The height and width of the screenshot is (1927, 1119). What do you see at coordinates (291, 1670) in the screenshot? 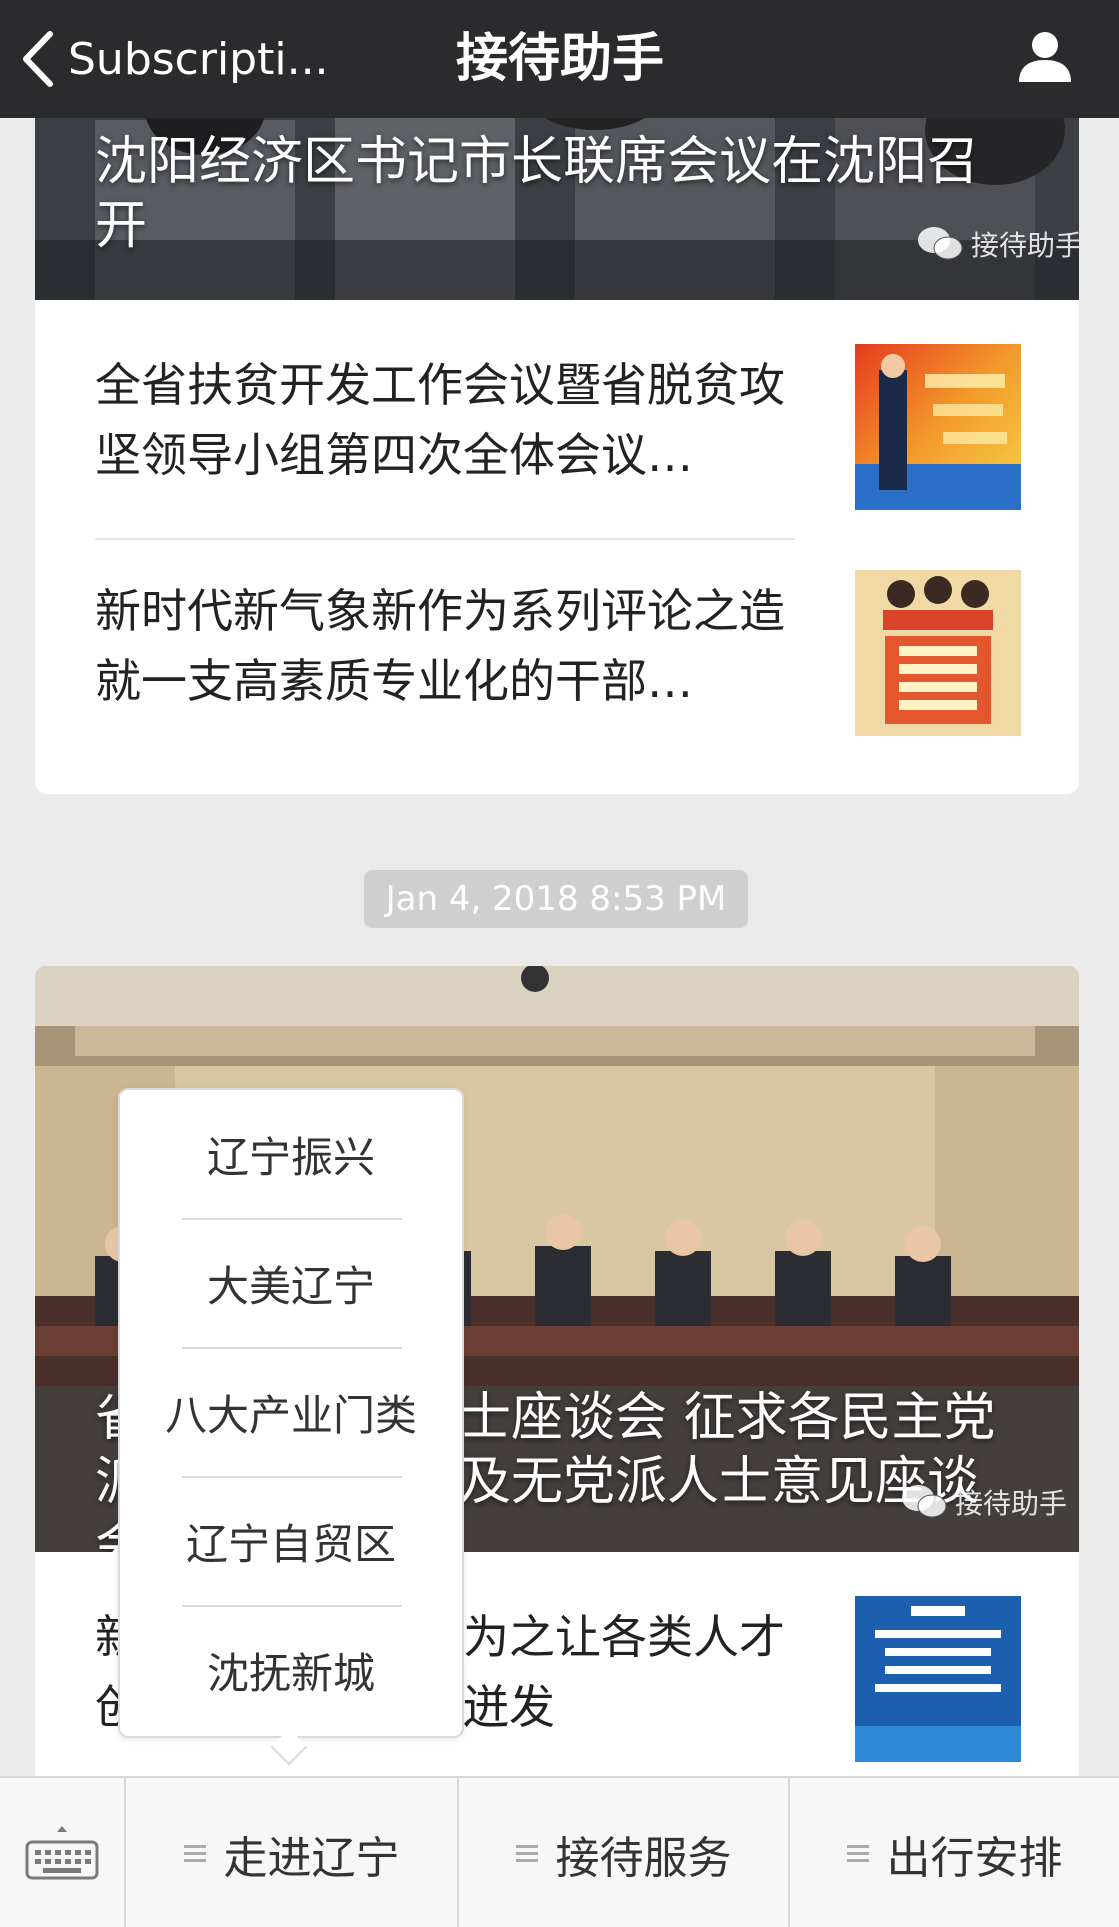
I see `submenu-item: 沈抚新城` at bounding box center [291, 1670].